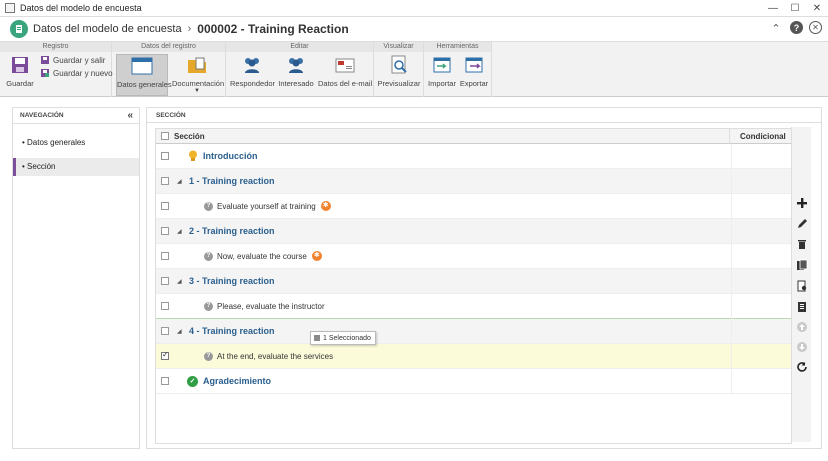 The width and height of the screenshot is (828, 461). Describe the element at coordinates (474, 281) in the screenshot. I see `table-row: ◢ 3 - Training reaction` at that location.